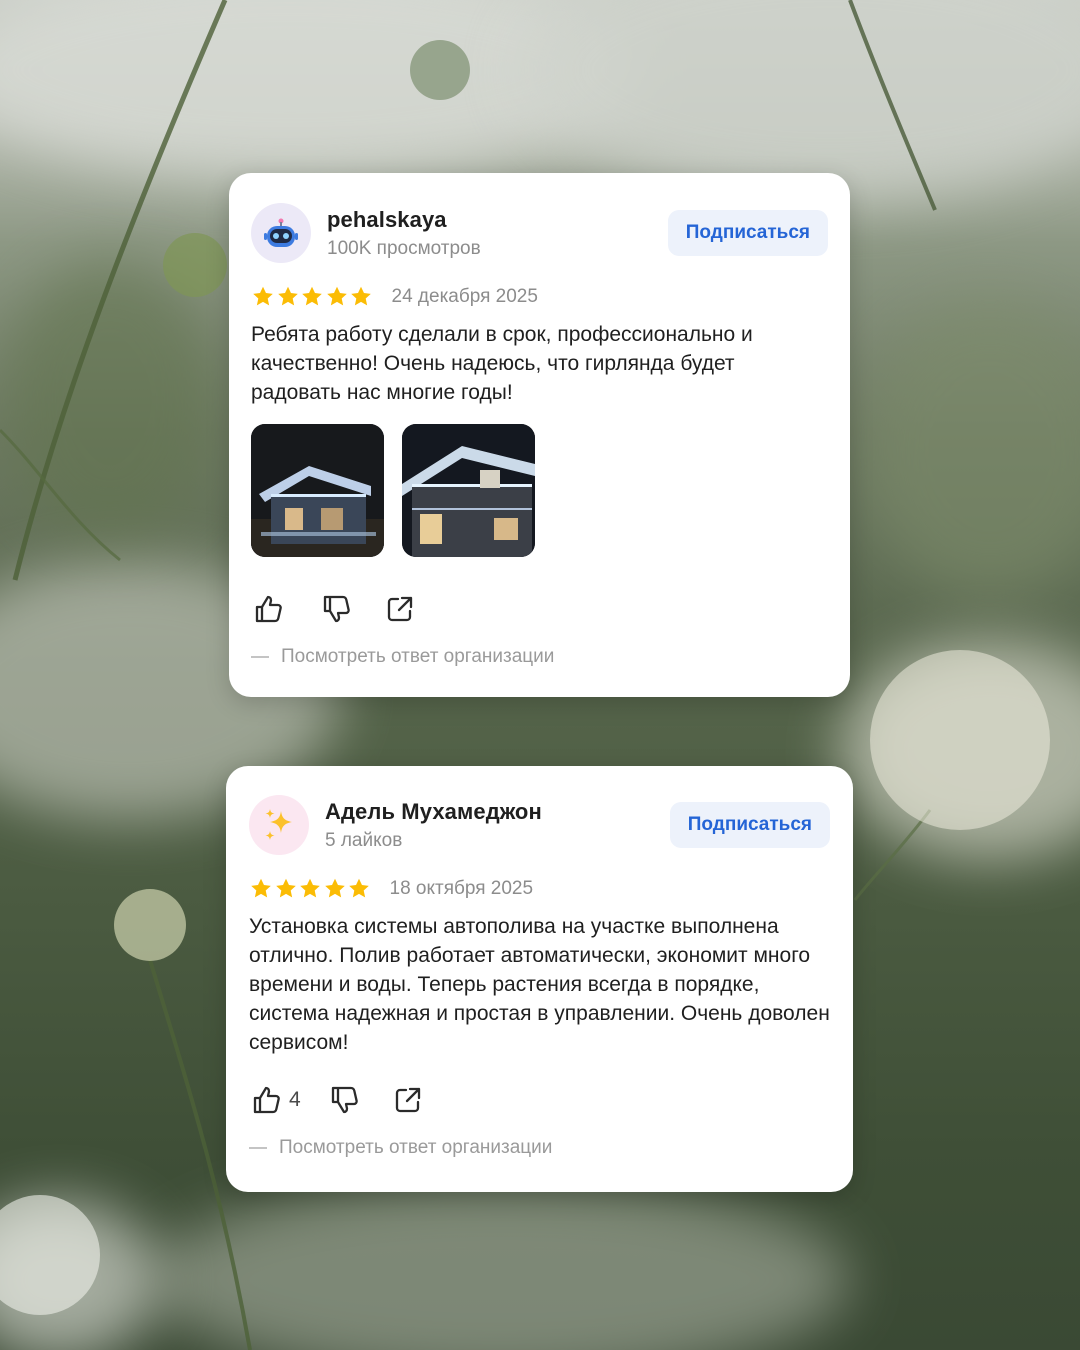  What do you see at coordinates (404, 248) in the screenshot?
I see `author-stats: 100K просмотров` at bounding box center [404, 248].